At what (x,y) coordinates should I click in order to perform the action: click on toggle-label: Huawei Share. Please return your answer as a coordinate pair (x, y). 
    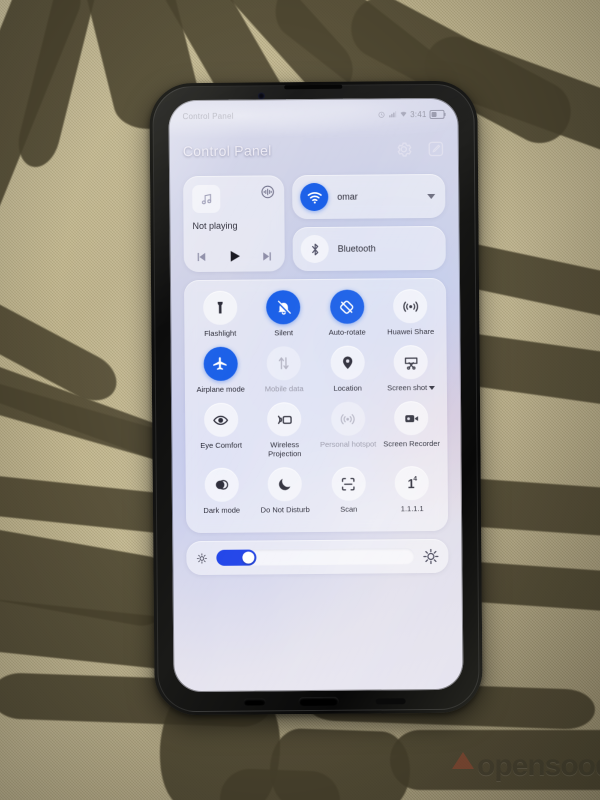
    Looking at the image, I should click on (411, 331).